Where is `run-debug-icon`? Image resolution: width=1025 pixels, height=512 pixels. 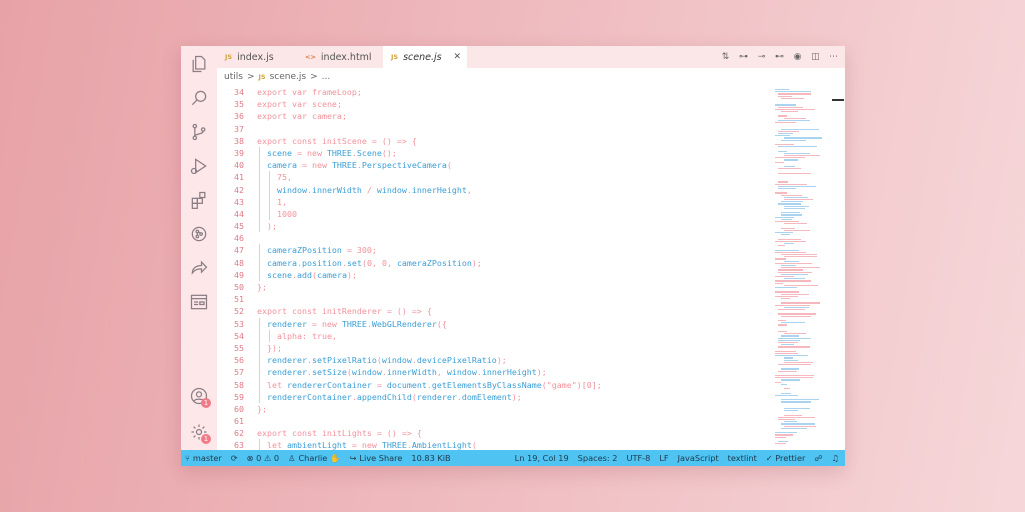
run-debug-icon is located at coordinates (199, 166).